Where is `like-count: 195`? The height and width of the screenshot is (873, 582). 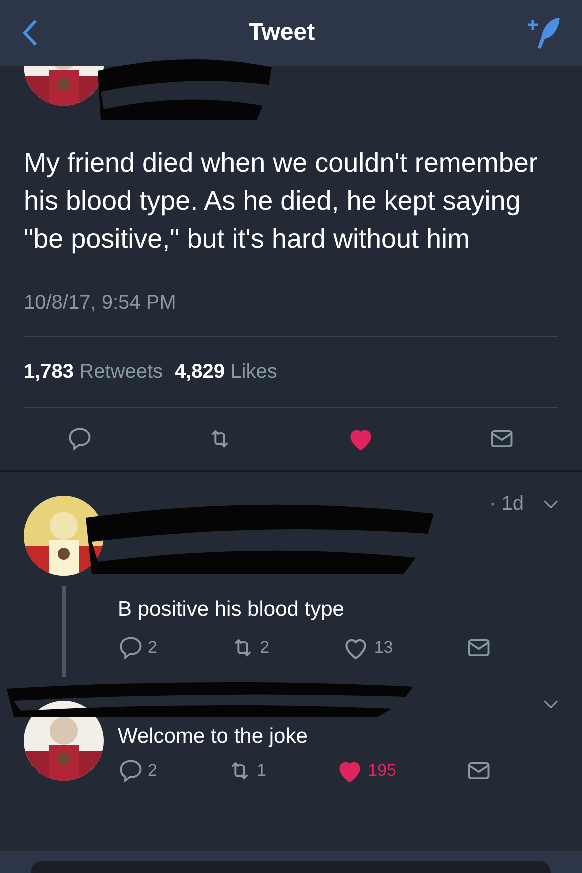 like-count: 195 is located at coordinates (382, 771).